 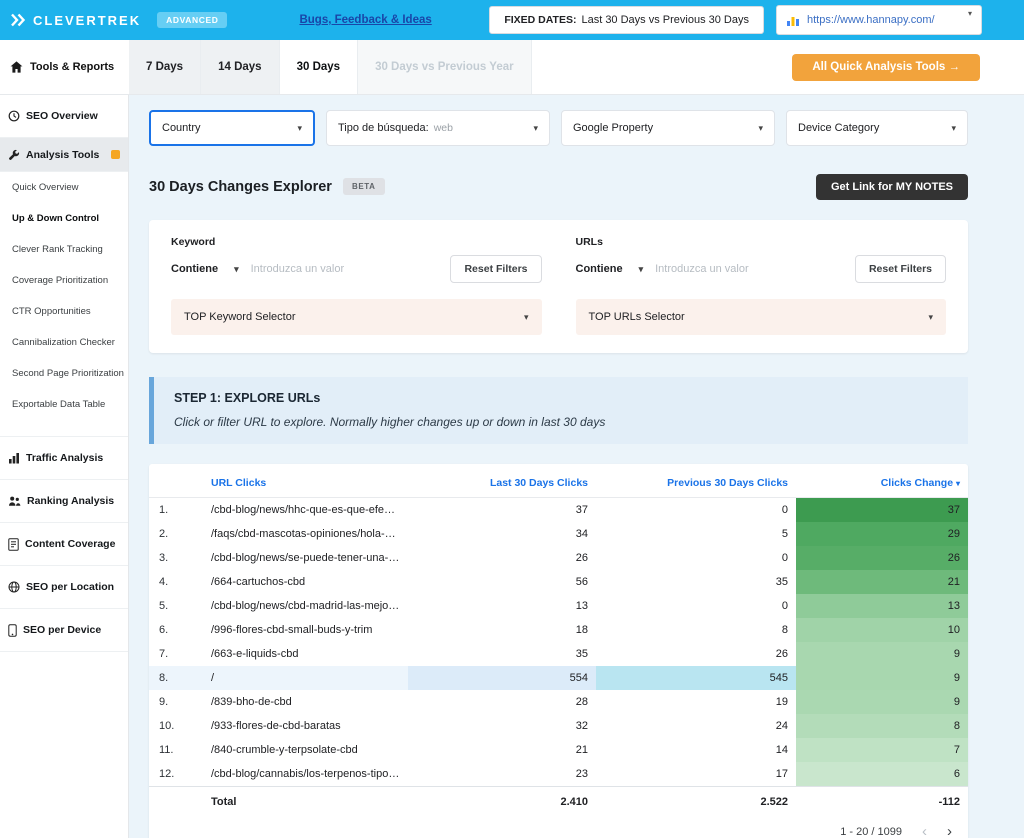 What do you see at coordinates (64, 311) in the screenshot?
I see `sidebar-item-ctr-opportunities: CTR Opportunities` at bounding box center [64, 311].